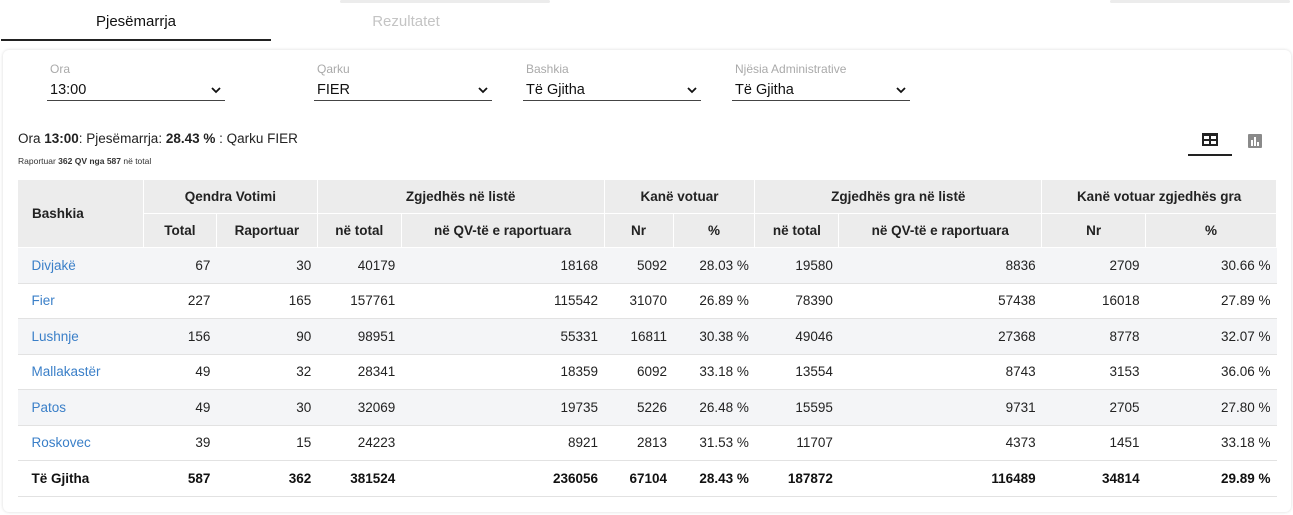 The height and width of the screenshot is (515, 1293). I want to click on table-cell: 8743, so click(940, 372).